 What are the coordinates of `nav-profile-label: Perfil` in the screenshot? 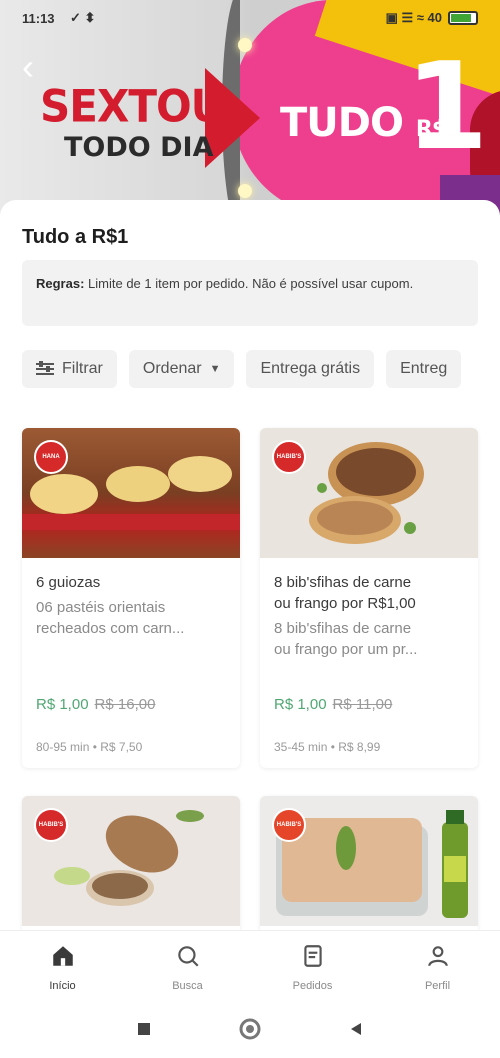 It's located at (437, 986).